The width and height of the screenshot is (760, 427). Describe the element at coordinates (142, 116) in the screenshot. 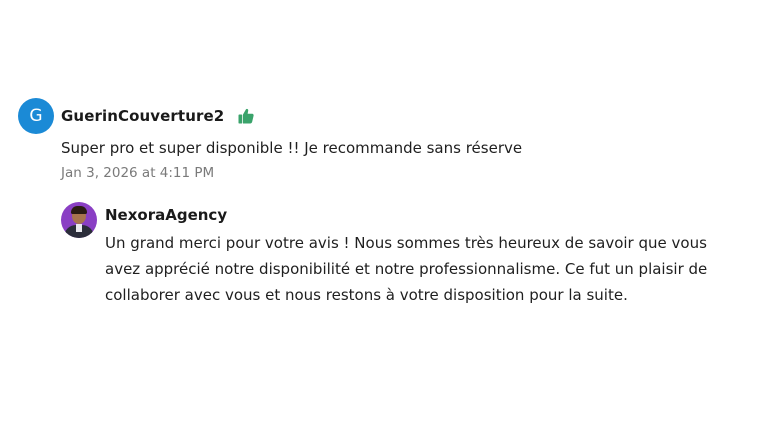

I see `review-author: GuerinCouverture2` at that location.